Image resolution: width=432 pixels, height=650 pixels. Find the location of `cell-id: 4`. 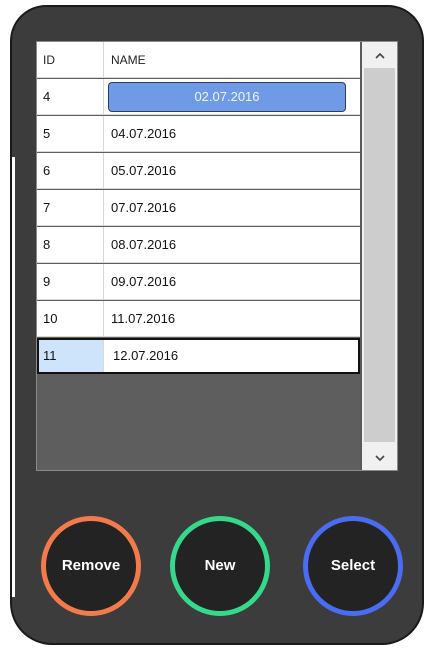

cell-id: 4 is located at coordinates (70, 97).